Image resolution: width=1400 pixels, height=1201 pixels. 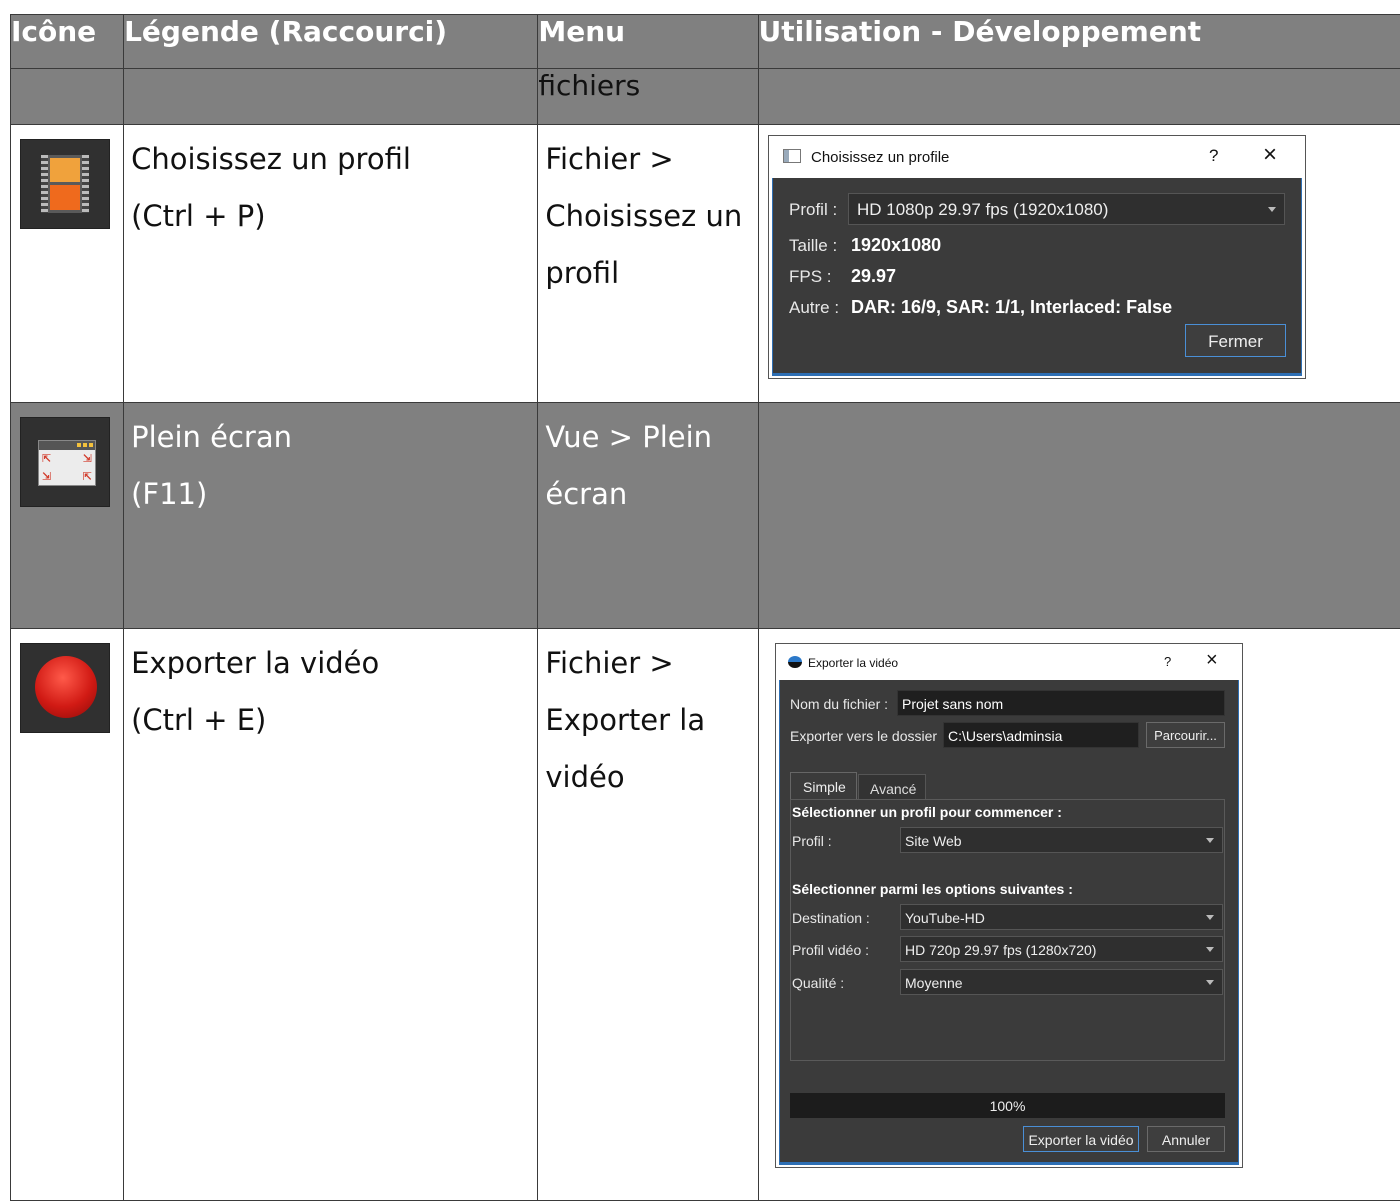 I want to click on subheader-menu: fichiers, so click(x=648, y=97).